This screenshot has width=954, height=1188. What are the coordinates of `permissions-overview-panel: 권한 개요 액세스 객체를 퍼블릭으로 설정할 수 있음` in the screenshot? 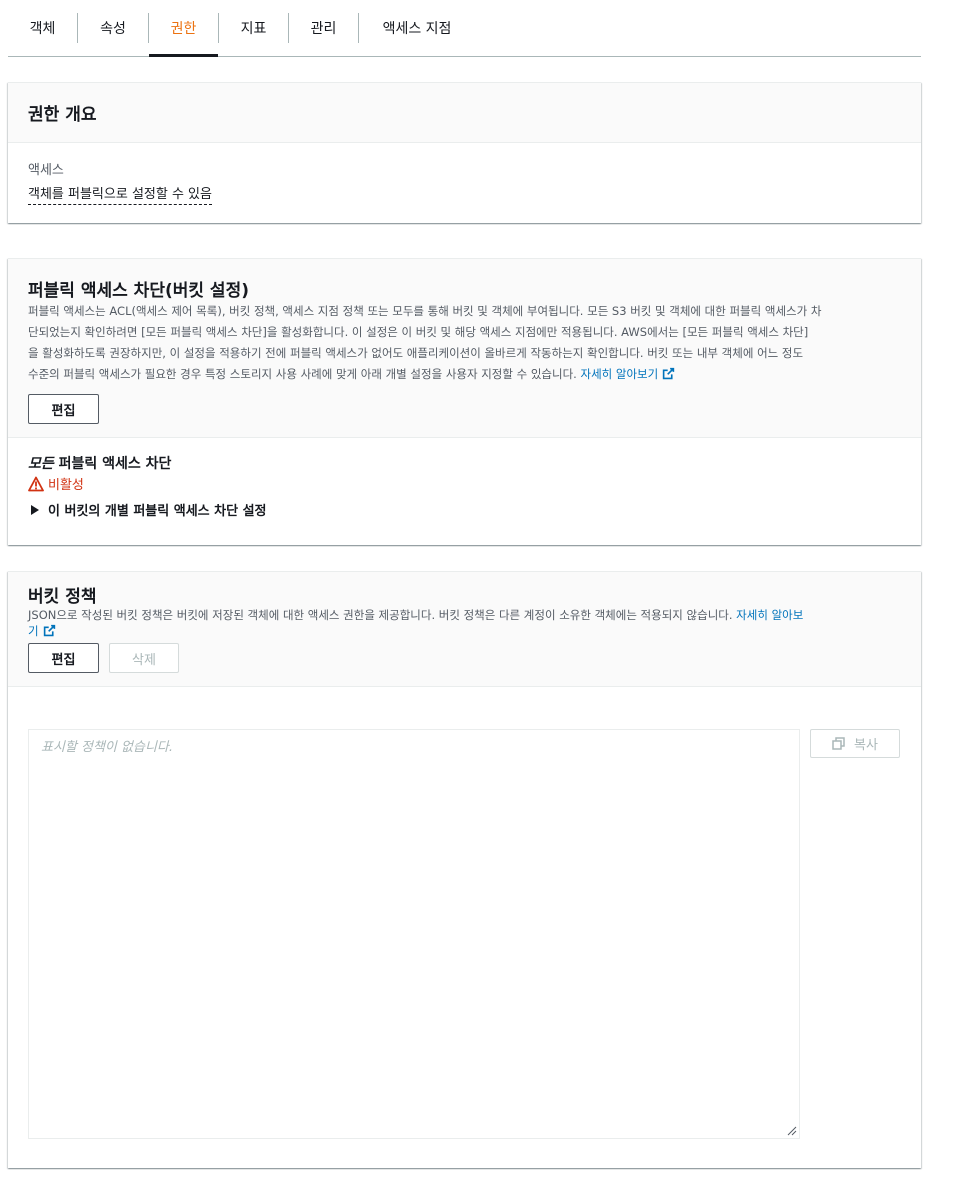 It's located at (464, 152).